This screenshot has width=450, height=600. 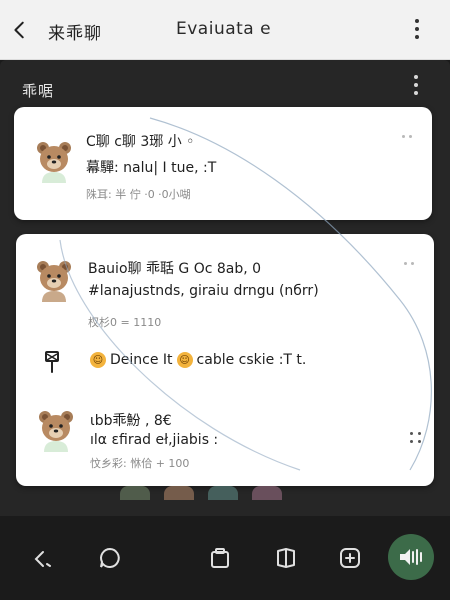 I want to click on message-text: #lanajustnds, giraiu drngu (nбrr), so click(x=203, y=291).